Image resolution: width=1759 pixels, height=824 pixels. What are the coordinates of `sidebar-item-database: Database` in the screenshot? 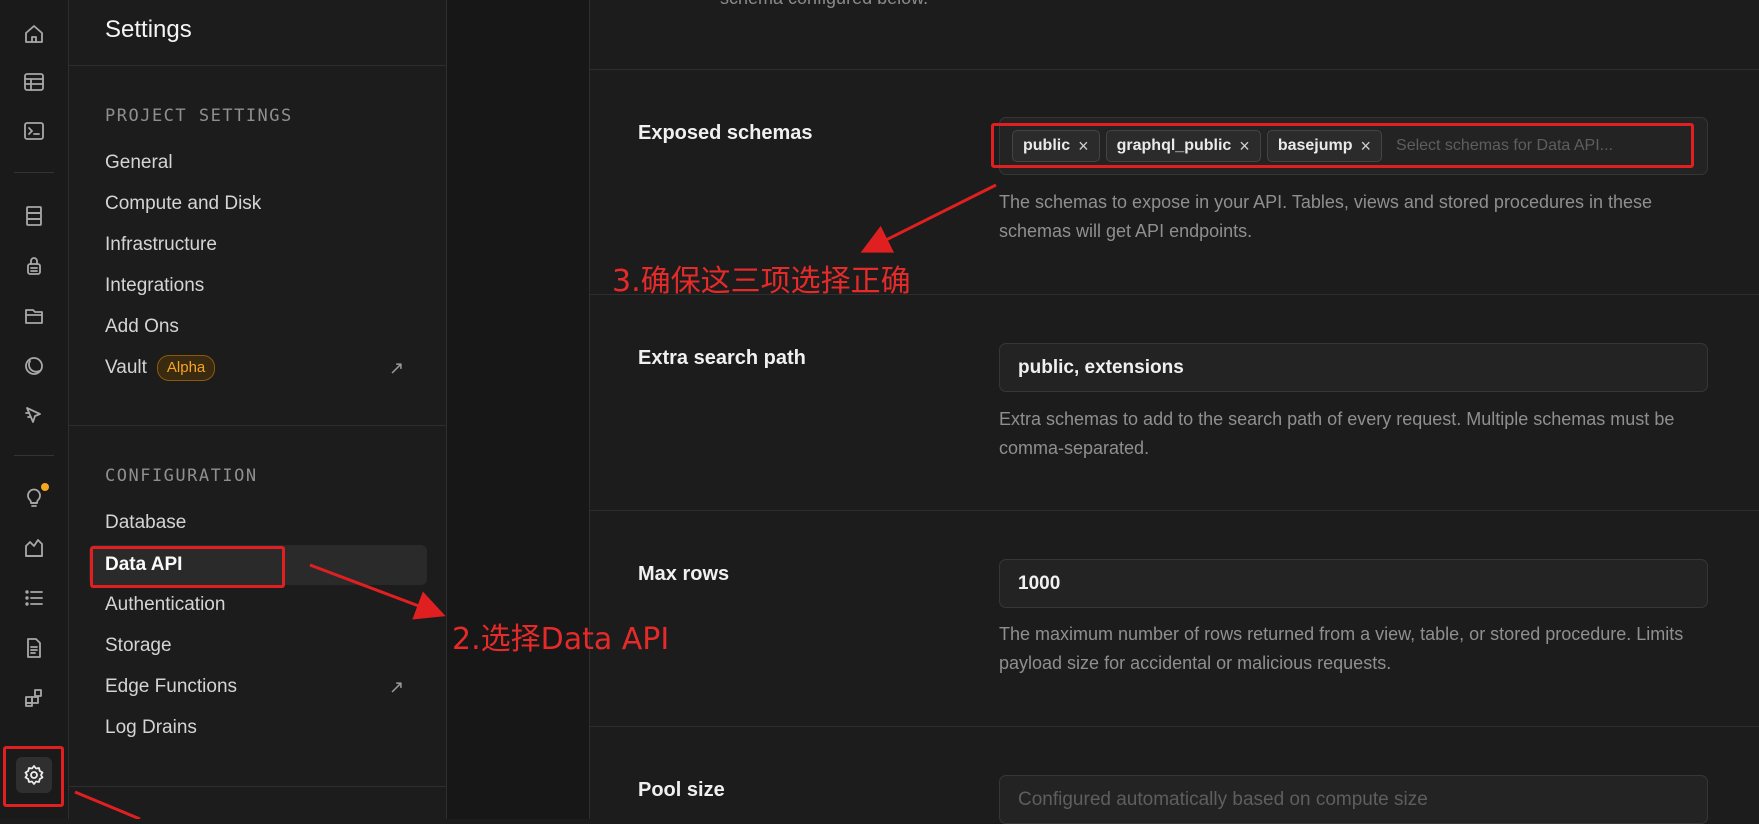 It's located at (145, 523).